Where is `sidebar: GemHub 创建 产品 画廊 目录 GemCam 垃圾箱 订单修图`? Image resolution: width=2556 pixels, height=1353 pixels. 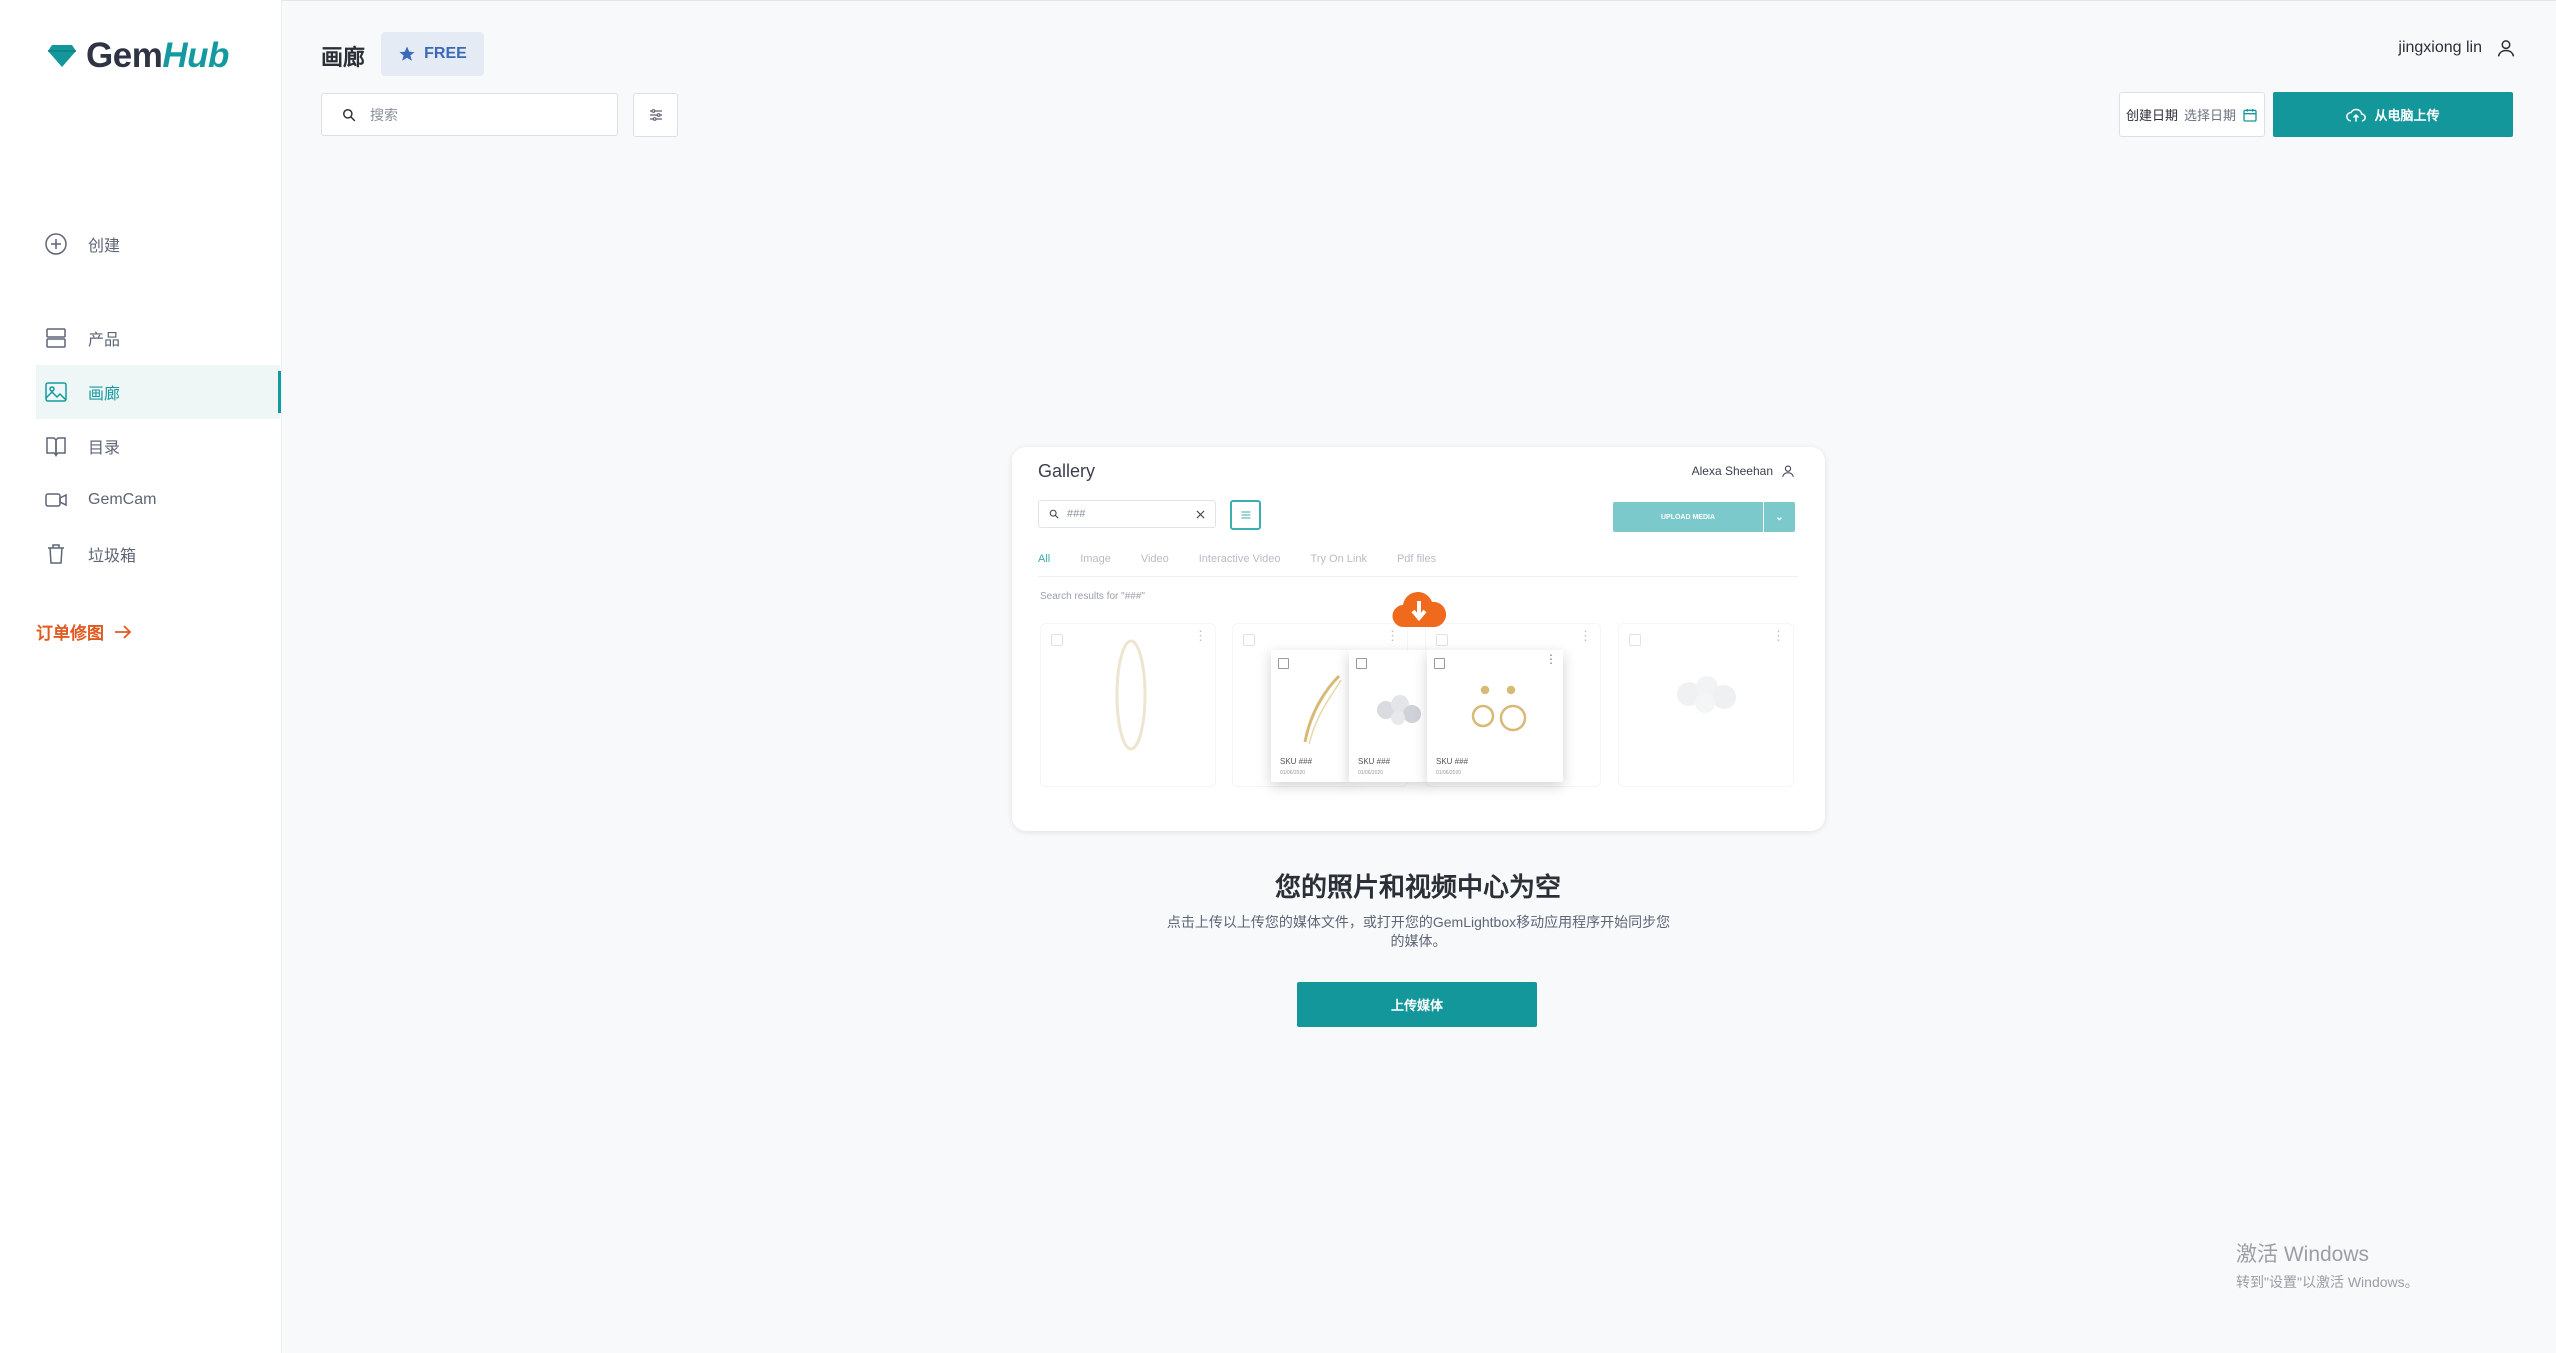 sidebar: GemHub 创建 产品 画廊 目录 GemCam 垃圾箱 订单修图 is located at coordinates (141, 676).